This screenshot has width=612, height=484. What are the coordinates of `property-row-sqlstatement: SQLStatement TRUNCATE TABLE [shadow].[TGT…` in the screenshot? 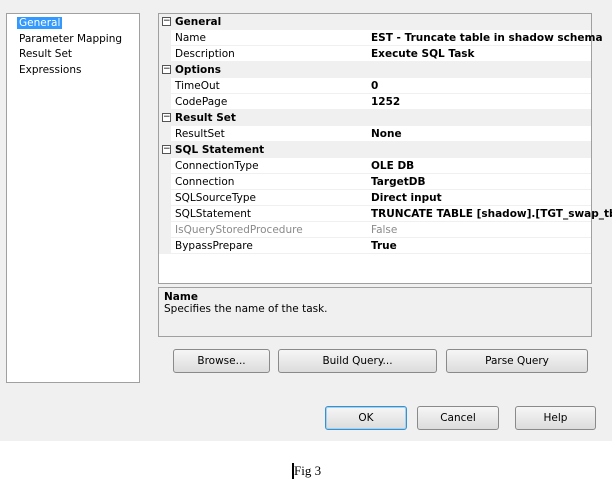 It's located at (385, 214).